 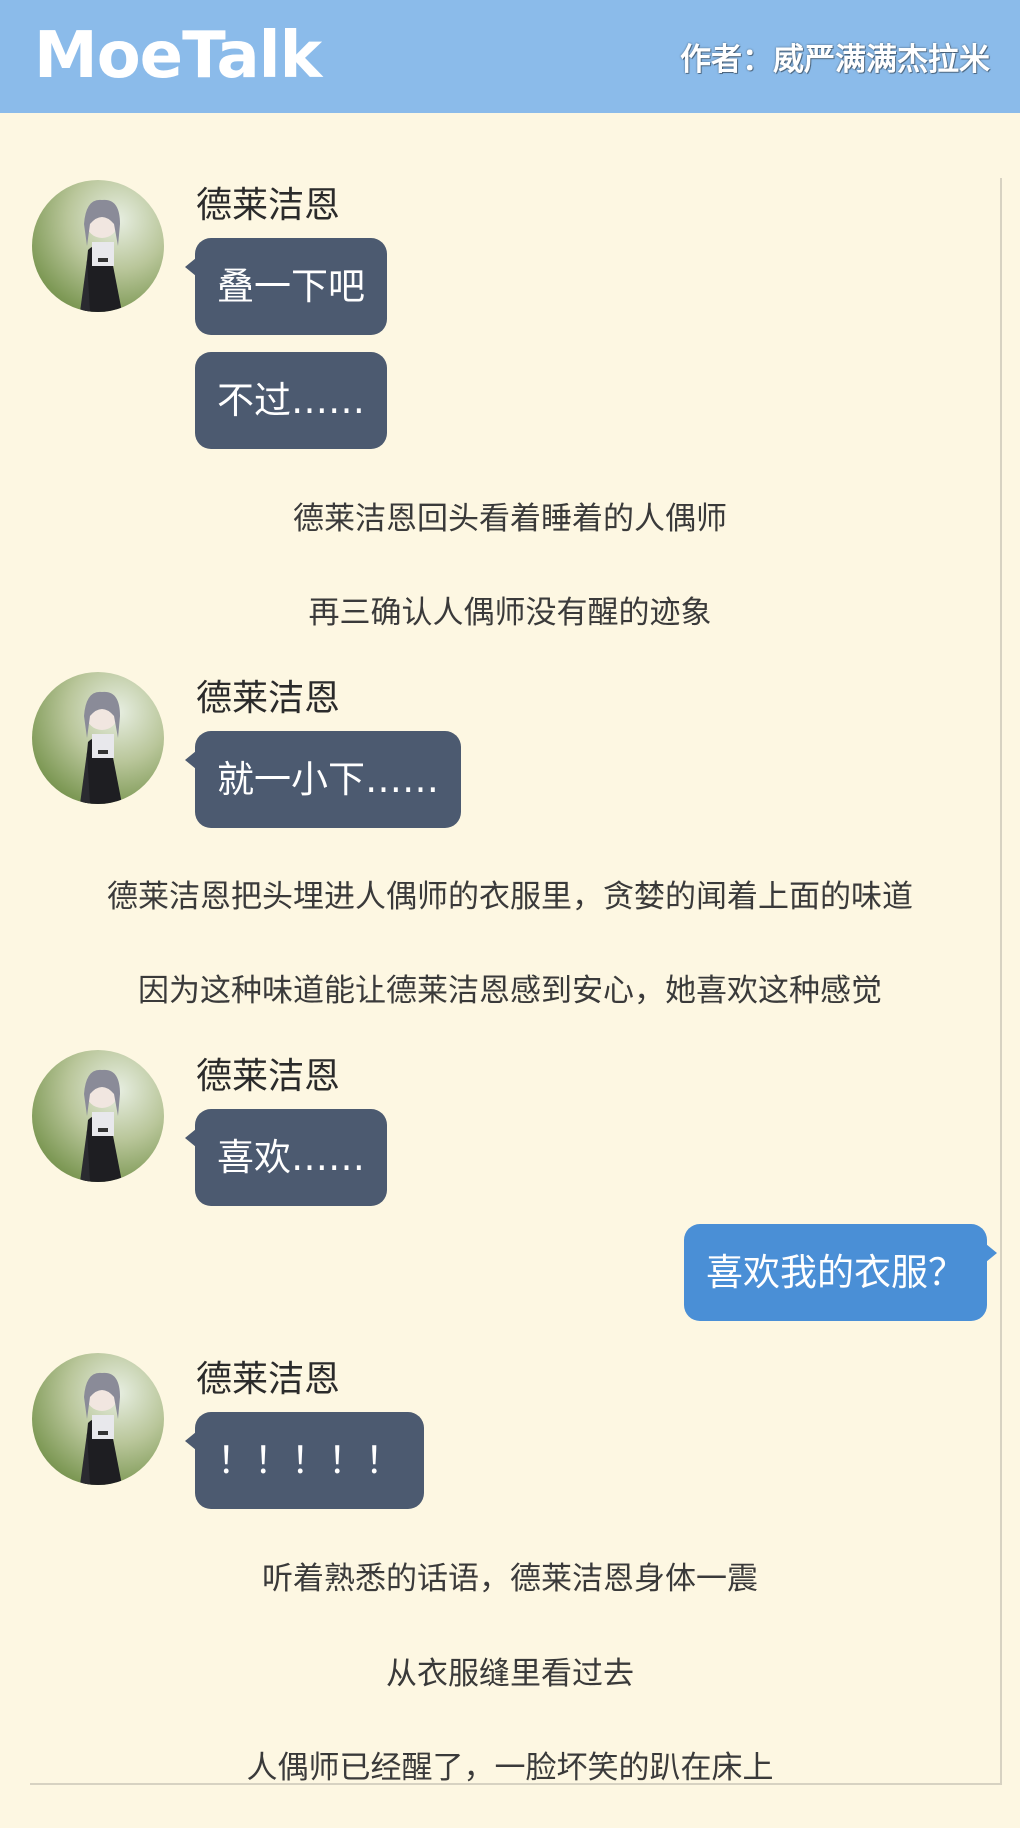 What do you see at coordinates (510, 56) in the screenshot?
I see `header-bar: MoeTalk 作者：威严满满杰拉米` at bounding box center [510, 56].